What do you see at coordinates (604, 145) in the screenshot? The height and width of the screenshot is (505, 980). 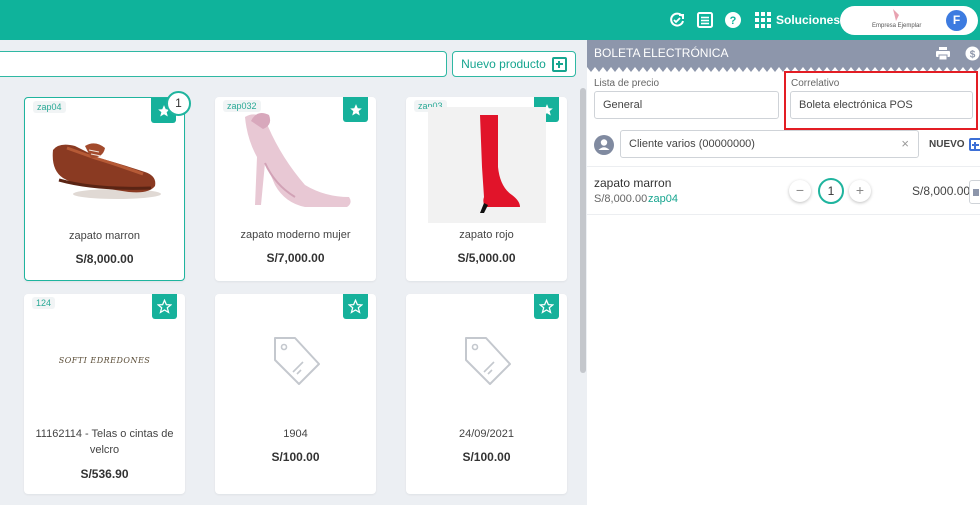 I see `client-icon` at bounding box center [604, 145].